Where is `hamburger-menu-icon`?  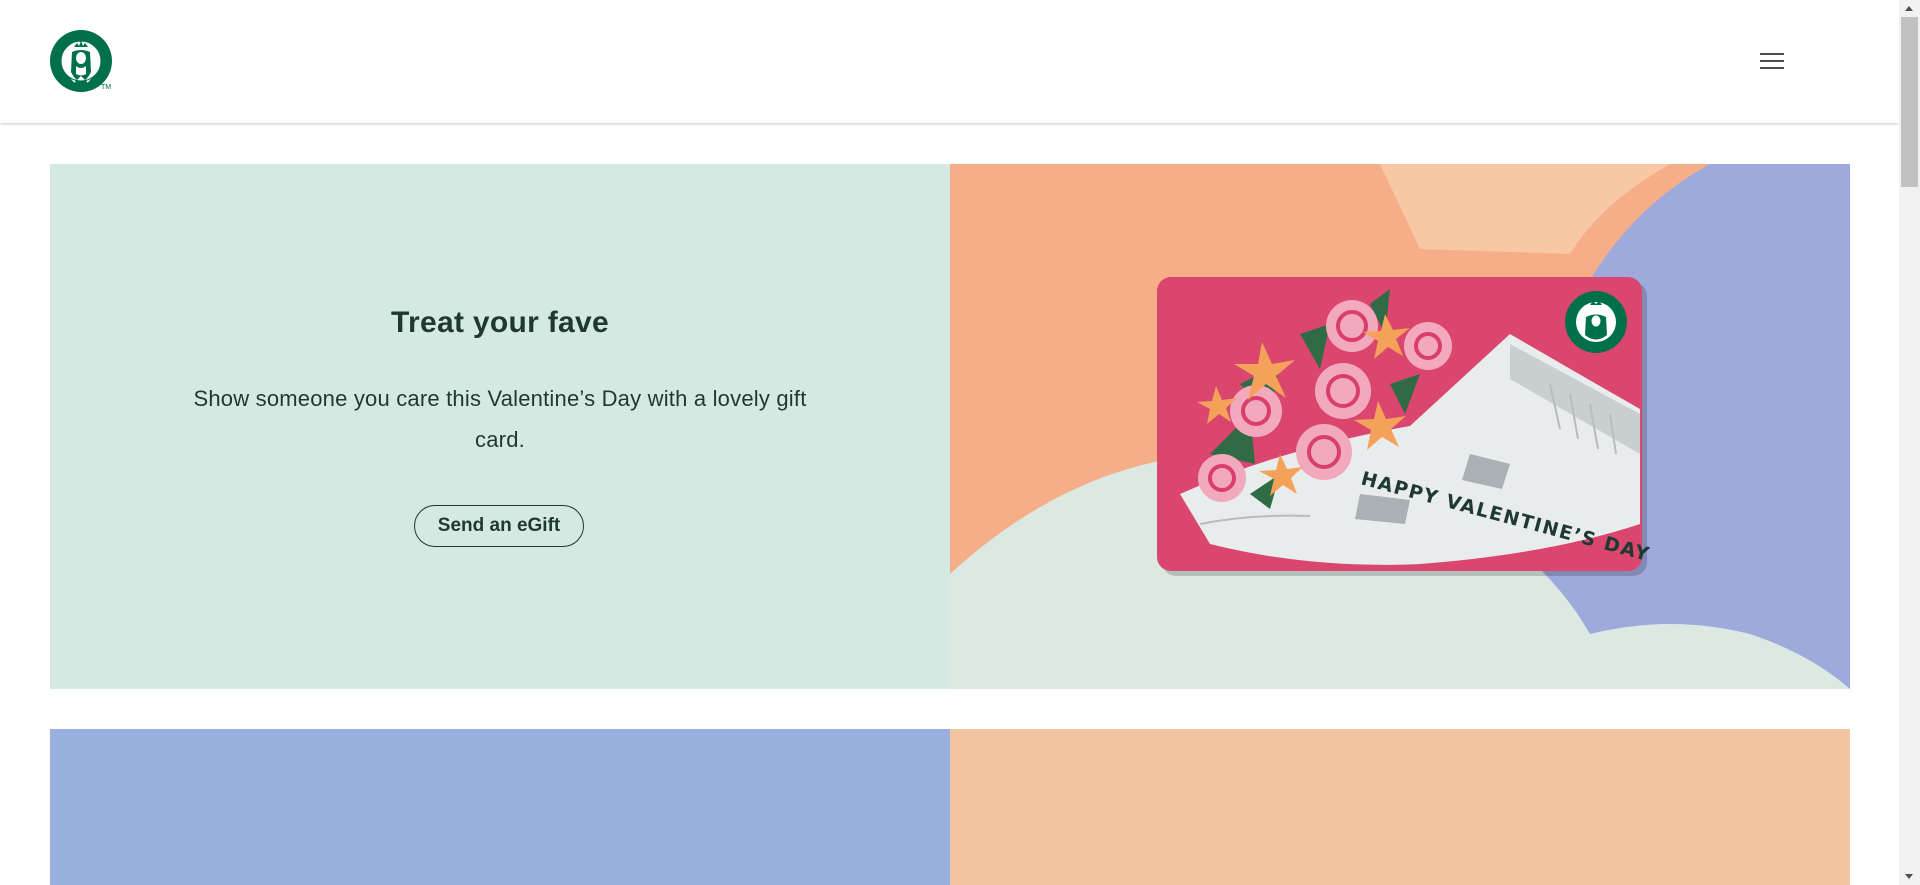 hamburger-menu-icon is located at coordinates (1772, 62).